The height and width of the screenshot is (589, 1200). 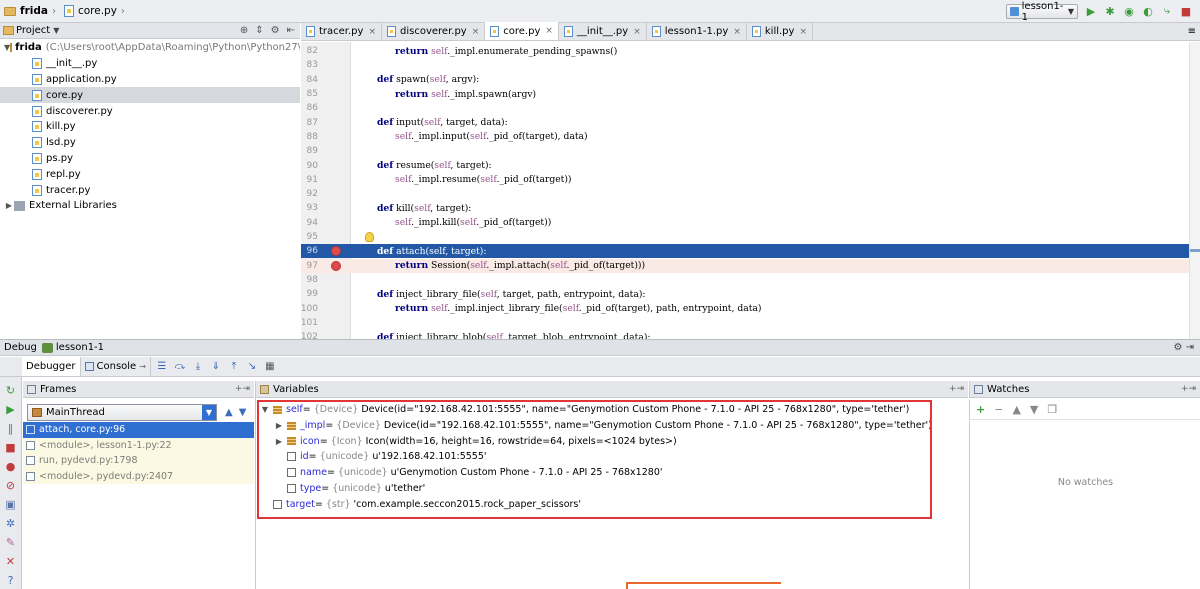 What do you see at coordinates (745, 151) in the screenshot?
I see `code-line: 89` at bounding box center [745, 151].